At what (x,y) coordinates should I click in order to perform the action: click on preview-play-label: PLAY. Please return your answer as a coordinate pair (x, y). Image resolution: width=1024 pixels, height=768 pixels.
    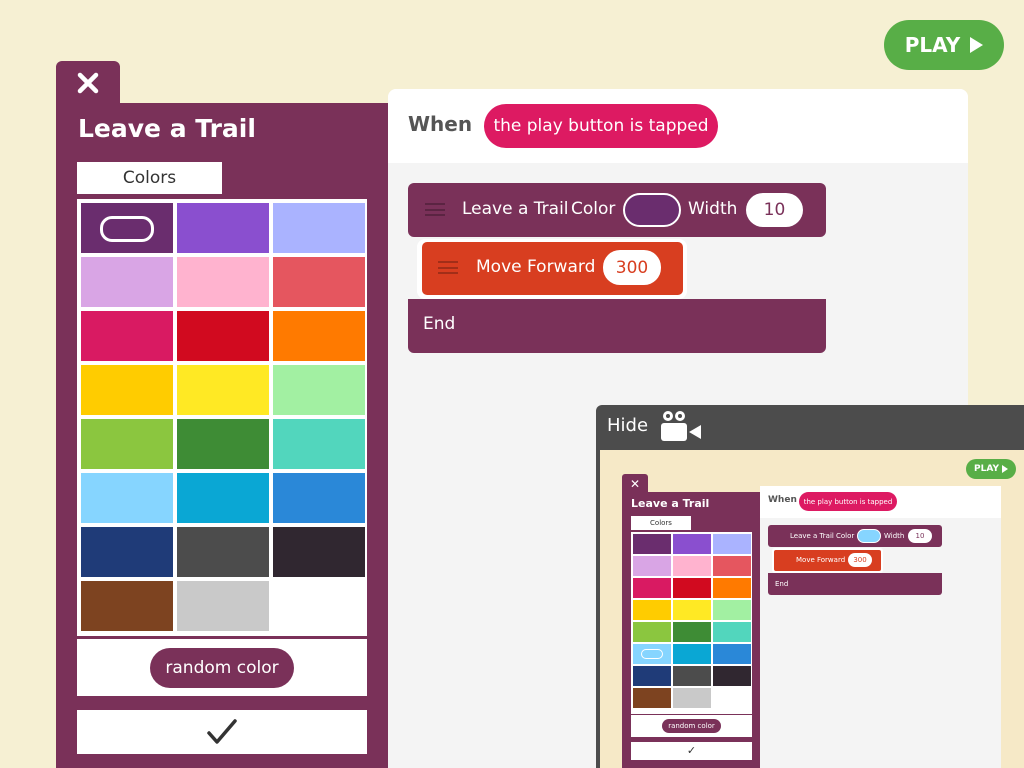
    Looking at the image, I should click on (986, 469).